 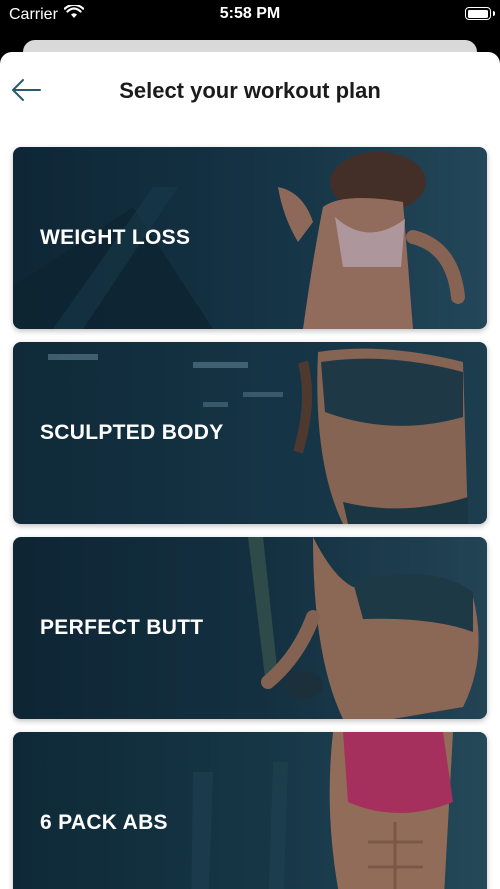 I want to click on header: Select your workout plan, so click(x=250, y=92).